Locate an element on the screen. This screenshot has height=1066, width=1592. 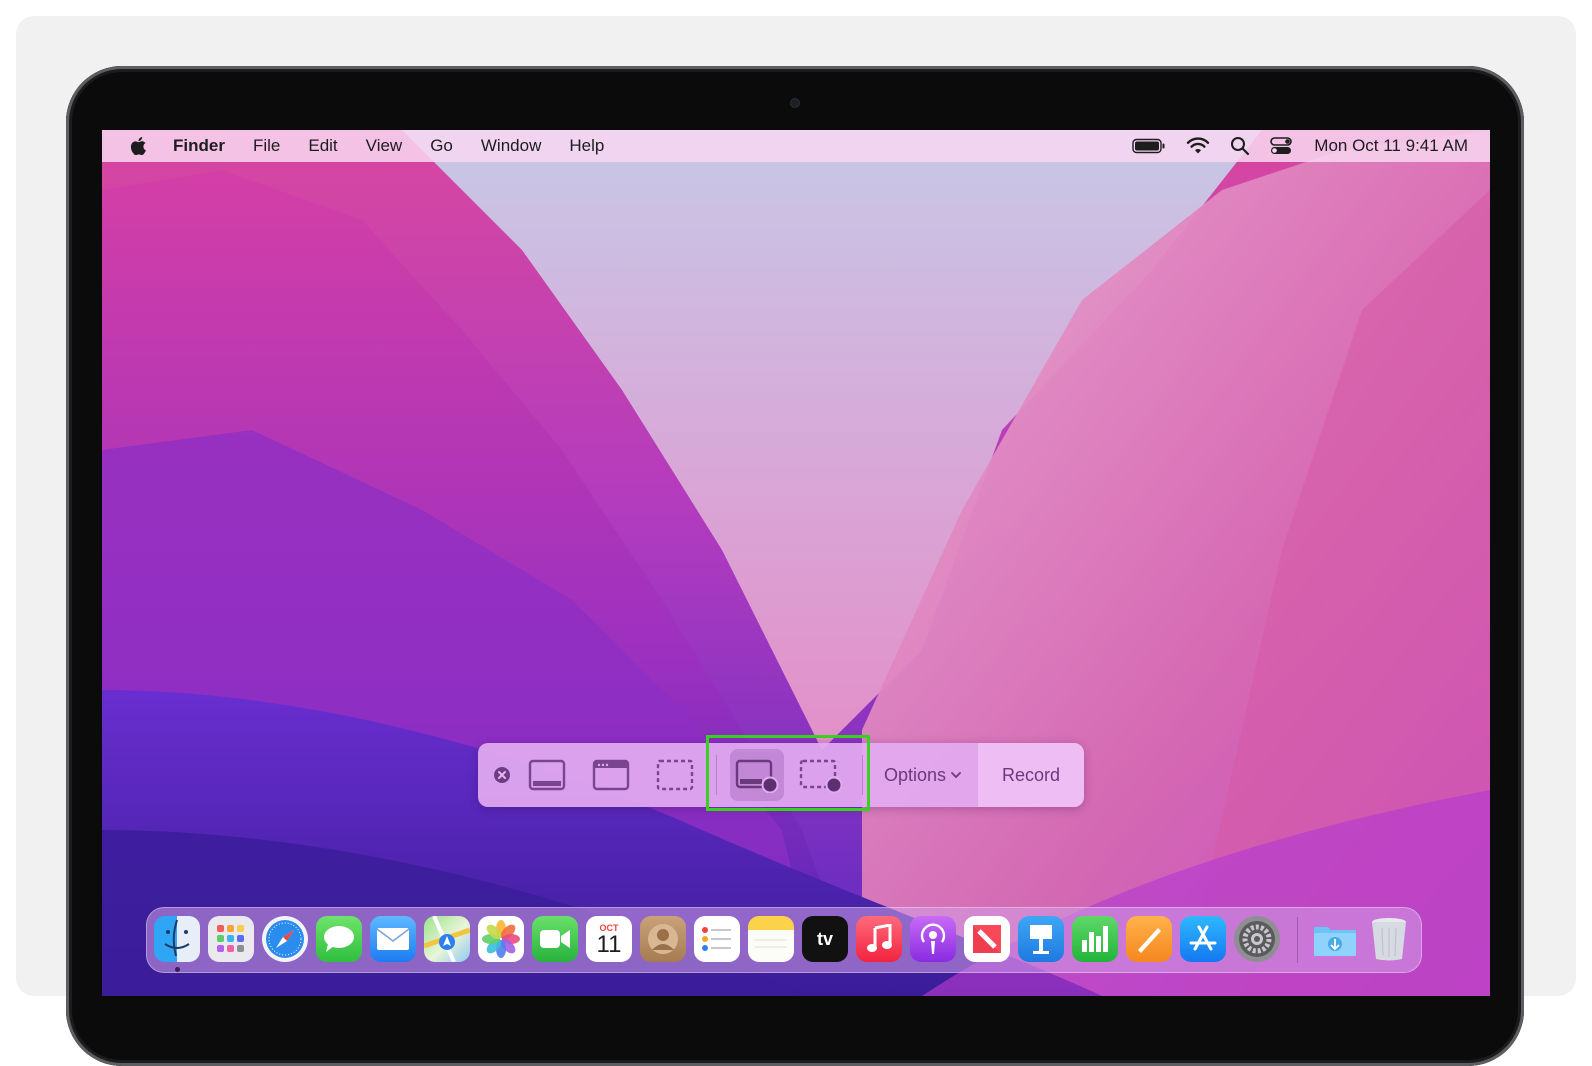
menu-window: Window is located at coordinates (511, 146).